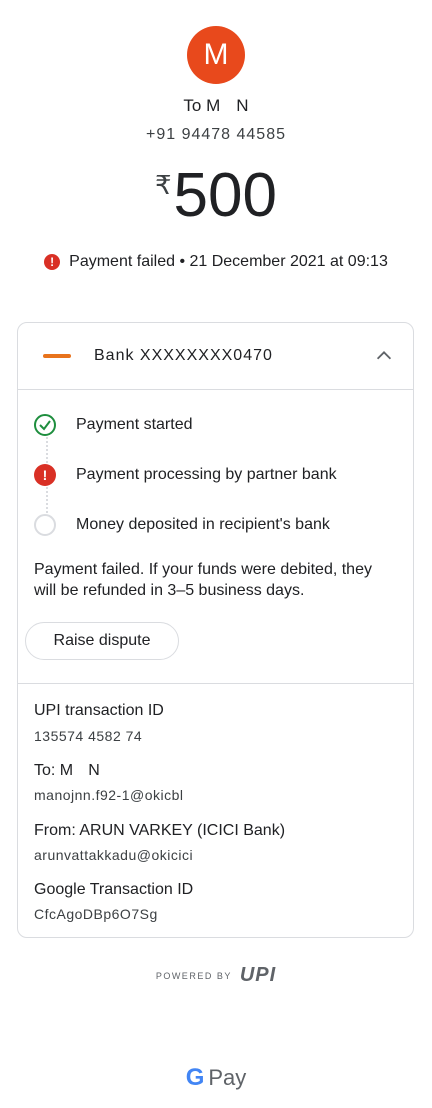  I want to click on check-circle-icon, so click(45, 425).